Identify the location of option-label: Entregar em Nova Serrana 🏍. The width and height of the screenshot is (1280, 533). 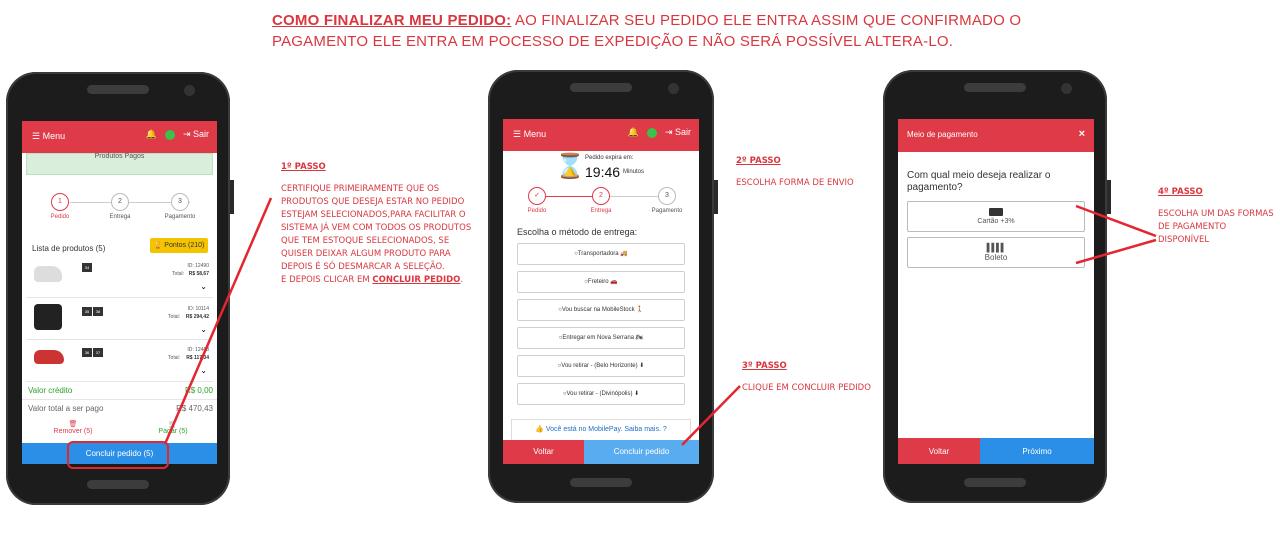
(603, 338).